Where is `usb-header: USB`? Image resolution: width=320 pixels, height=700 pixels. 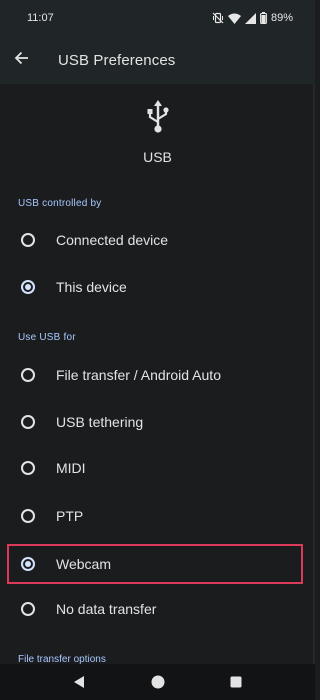 usb-header: USB is located at coordinates (157, 132).